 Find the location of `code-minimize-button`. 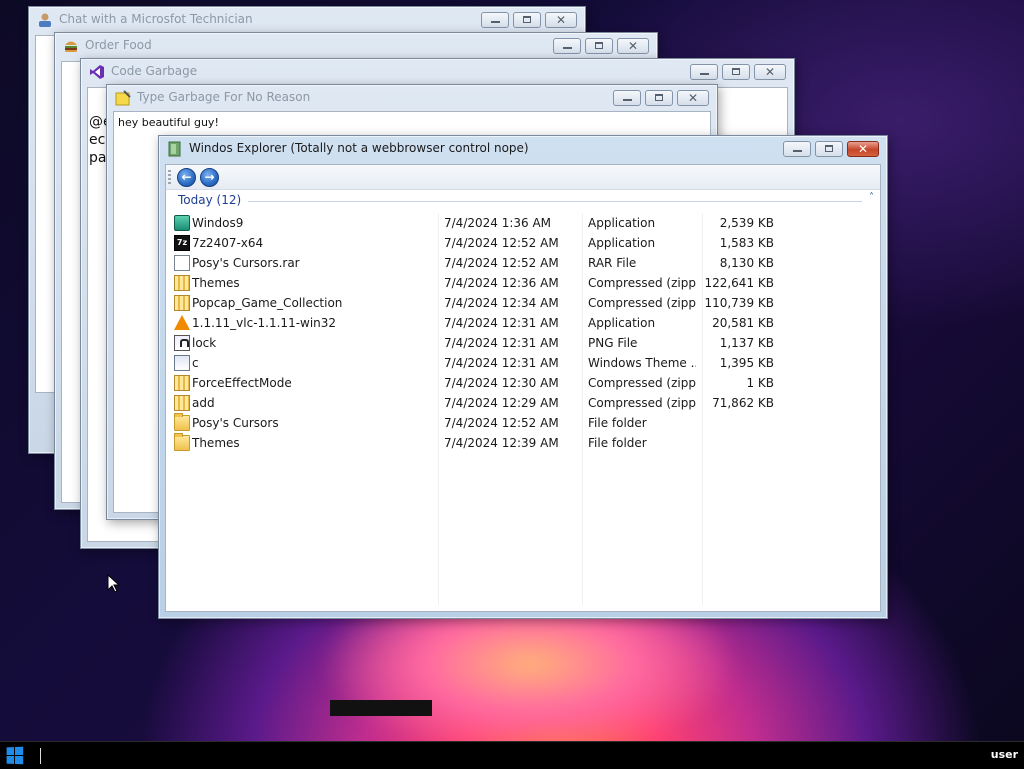

code-minimize-button is located at coordinates (704, 72).